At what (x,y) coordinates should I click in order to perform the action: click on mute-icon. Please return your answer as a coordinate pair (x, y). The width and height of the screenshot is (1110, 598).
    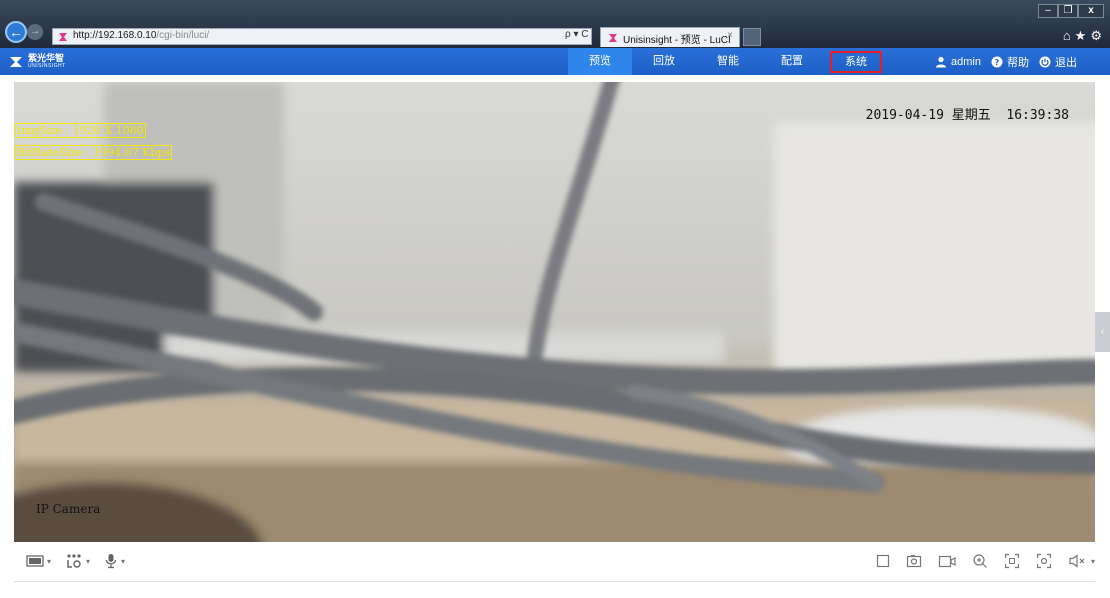
    Looking at the image, I should click on (1077, 561).